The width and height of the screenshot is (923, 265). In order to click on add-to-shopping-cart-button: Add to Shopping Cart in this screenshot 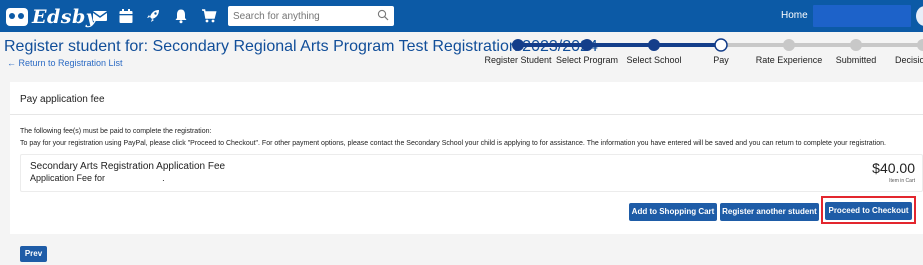, I will do `click(673, 212)`.